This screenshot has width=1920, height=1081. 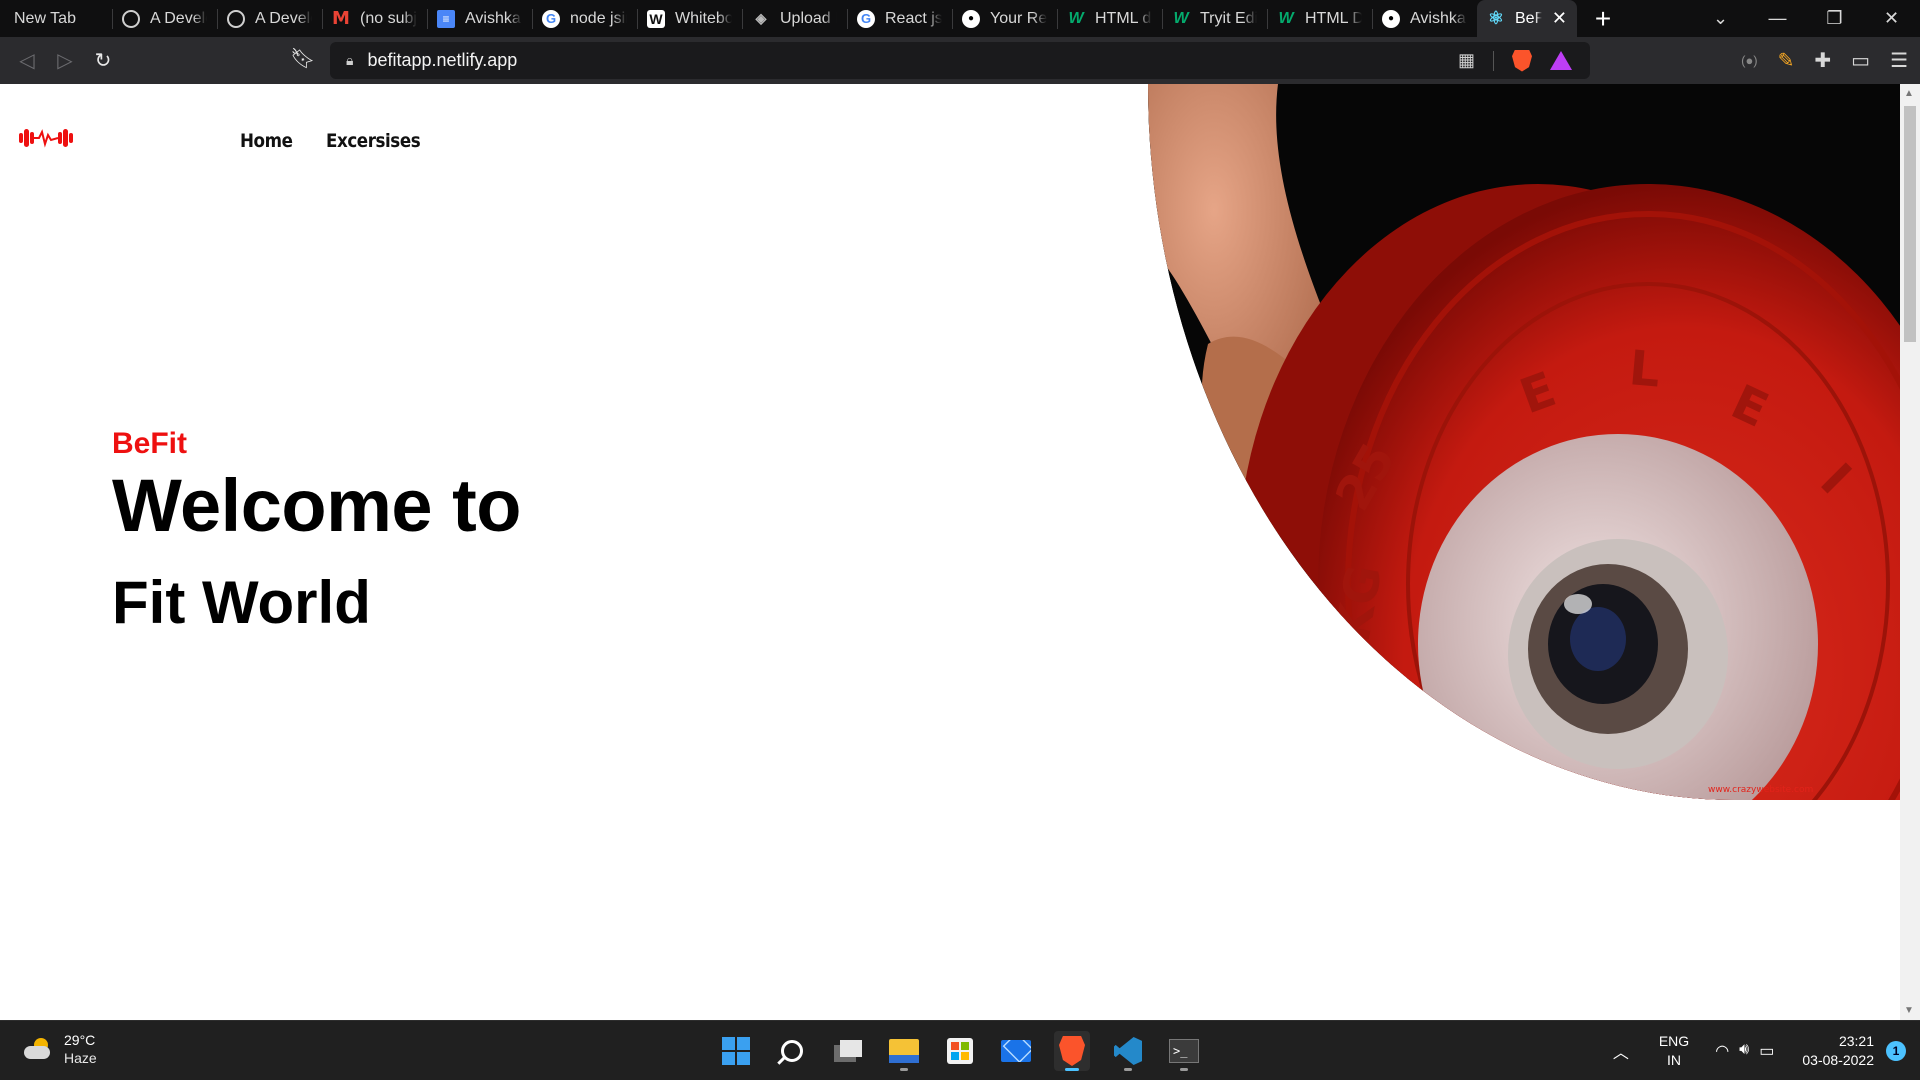 I want to click on globe-icon, so click(x=131, y=18).